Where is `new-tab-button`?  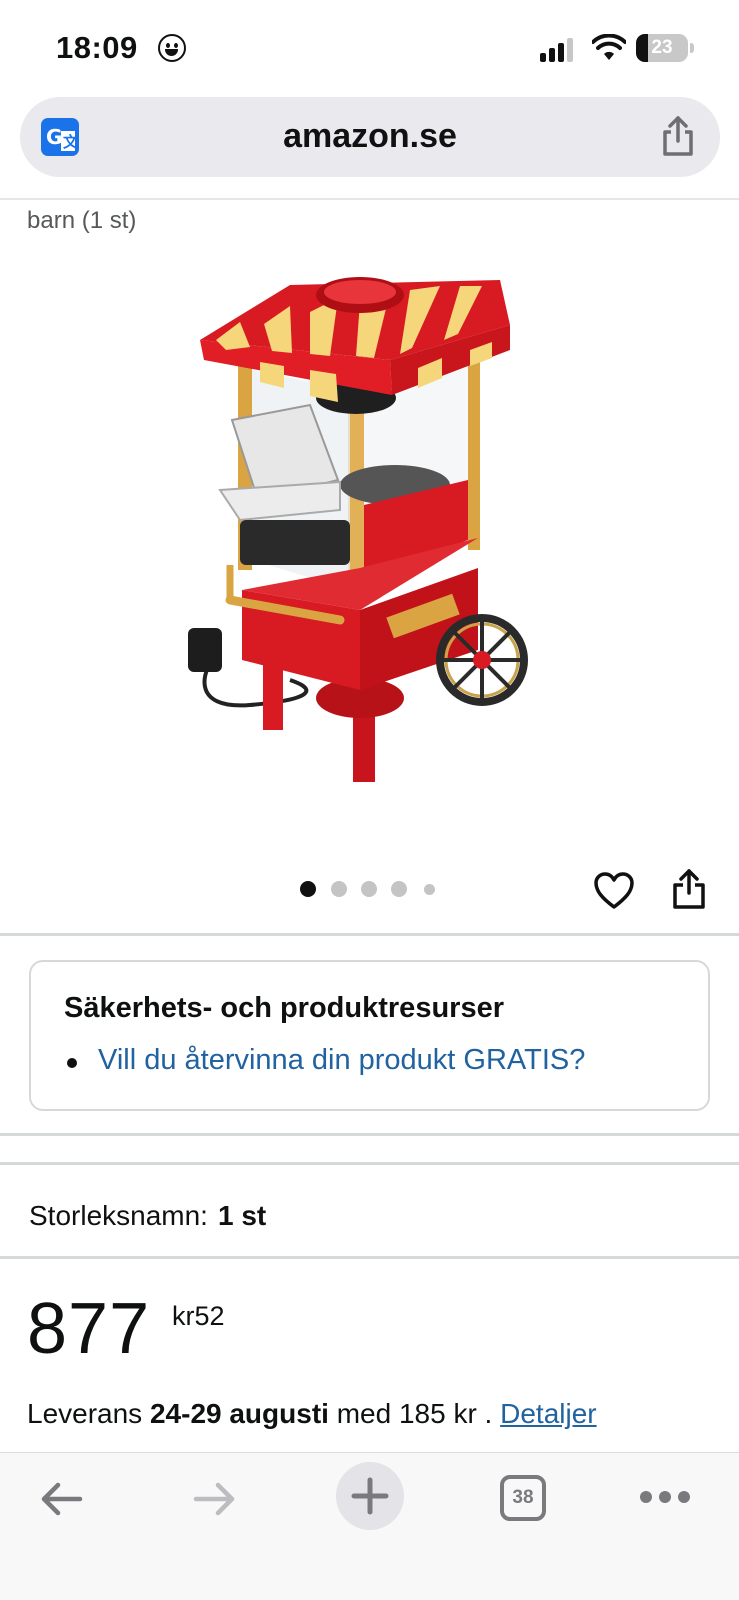 new-tab-button is located at coordinates (370, 1496).